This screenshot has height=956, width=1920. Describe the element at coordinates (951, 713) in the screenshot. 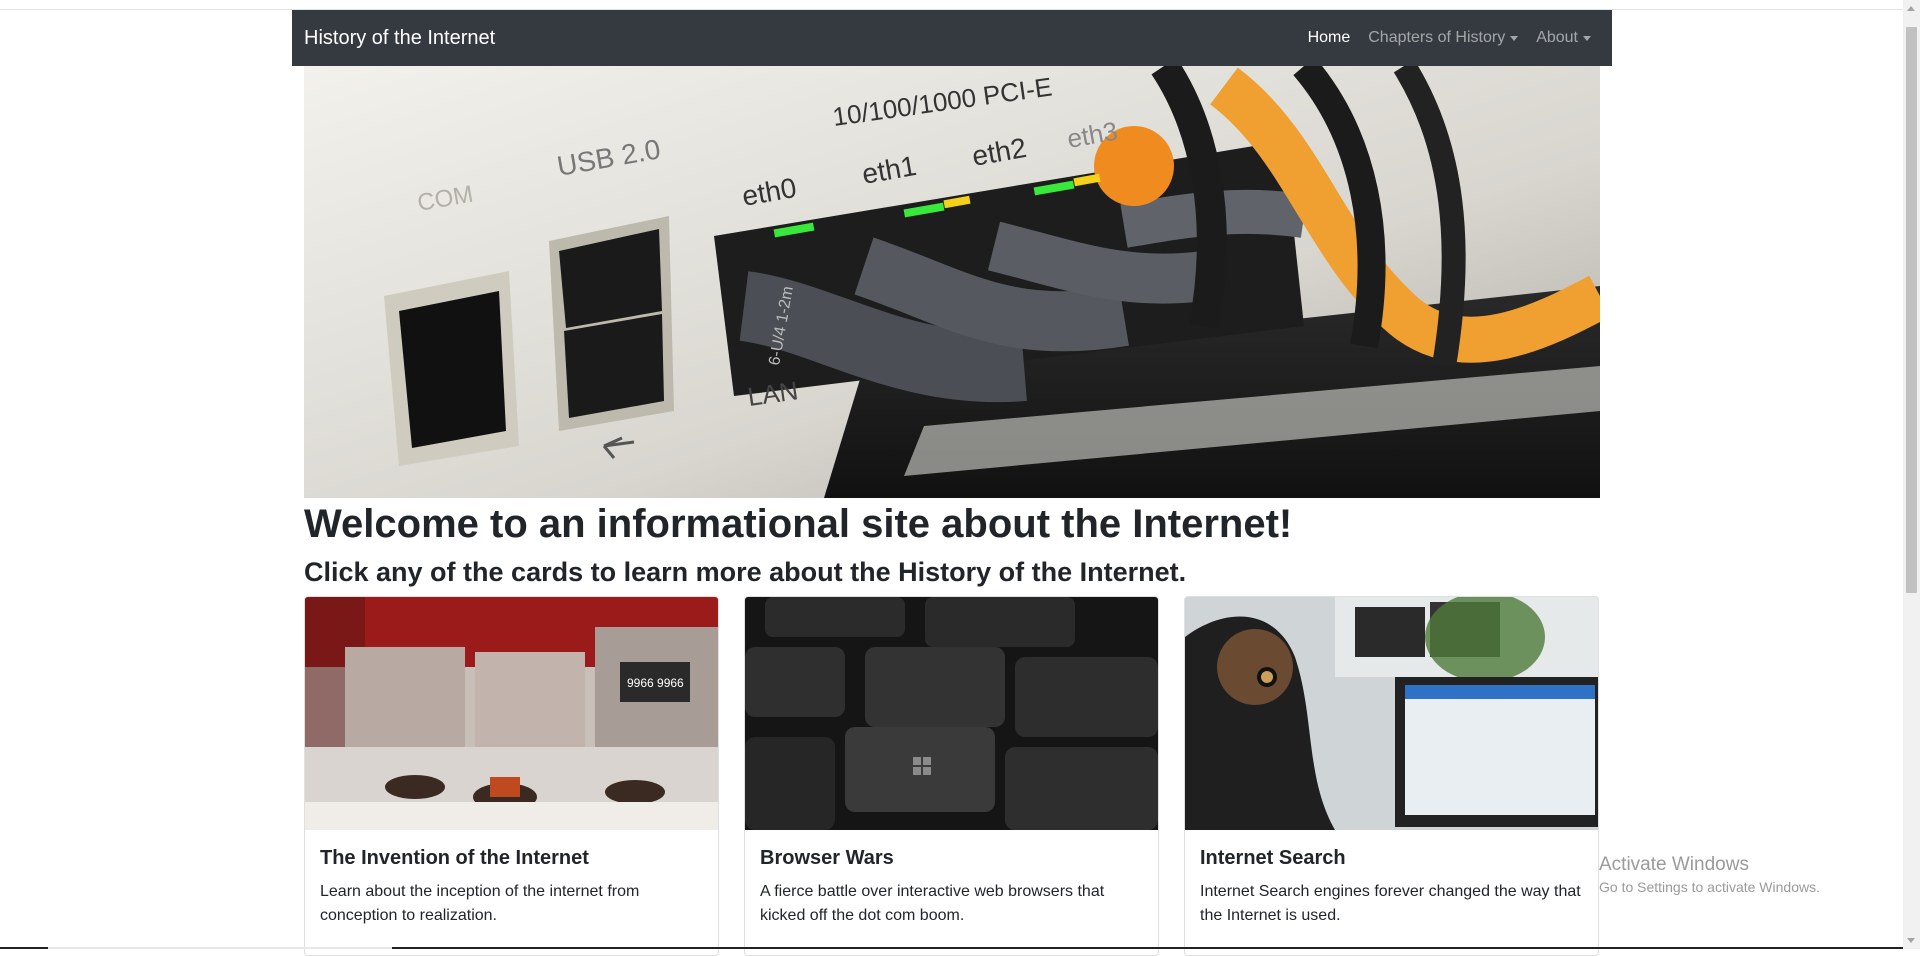

I see `card-image-browser-wars` at that location.